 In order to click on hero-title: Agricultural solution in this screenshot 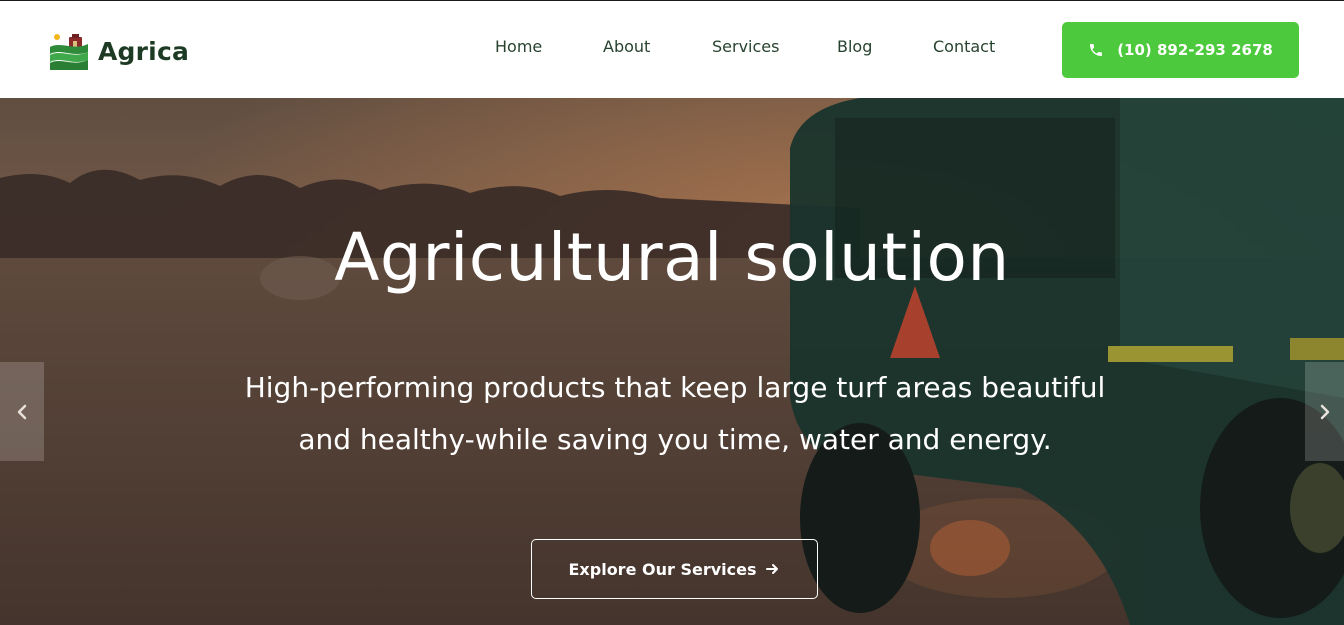, I will do `click(672, 257)`.